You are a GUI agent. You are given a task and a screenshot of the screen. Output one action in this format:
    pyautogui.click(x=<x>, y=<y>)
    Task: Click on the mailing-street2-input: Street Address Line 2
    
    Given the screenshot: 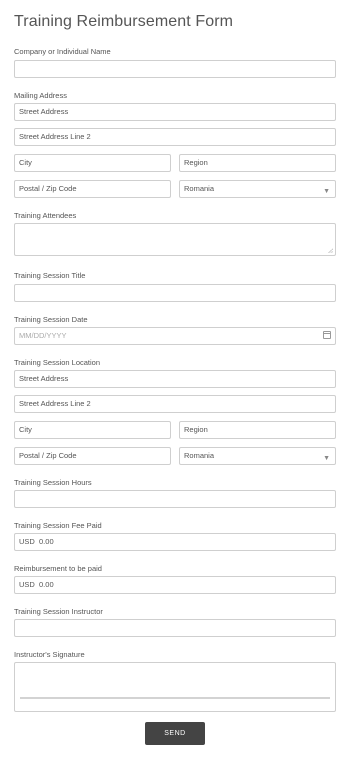 What is the action you would take?
    pyautogui.click(x=175, y=137)
    